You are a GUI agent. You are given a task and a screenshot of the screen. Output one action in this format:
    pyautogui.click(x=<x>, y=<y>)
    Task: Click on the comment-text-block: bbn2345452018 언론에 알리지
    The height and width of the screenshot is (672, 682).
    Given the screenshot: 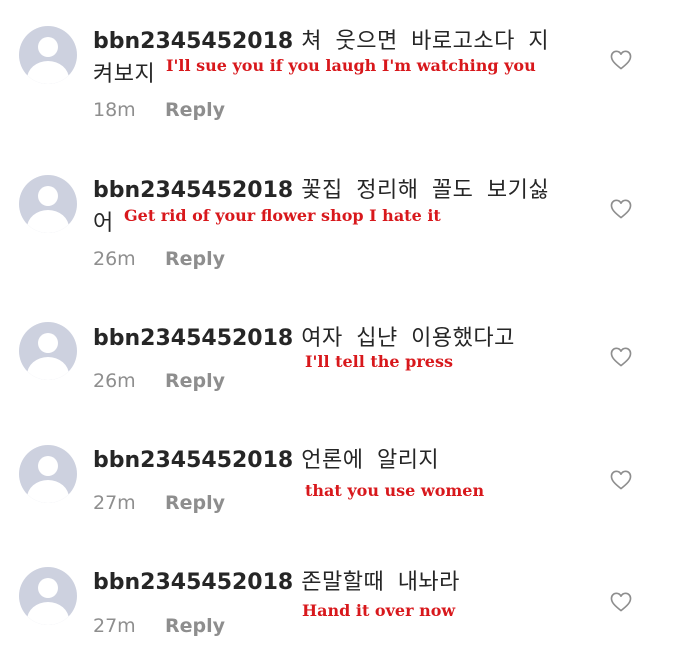 What is the action you would take?
    pyautogui.click(x=333, y=460)
    